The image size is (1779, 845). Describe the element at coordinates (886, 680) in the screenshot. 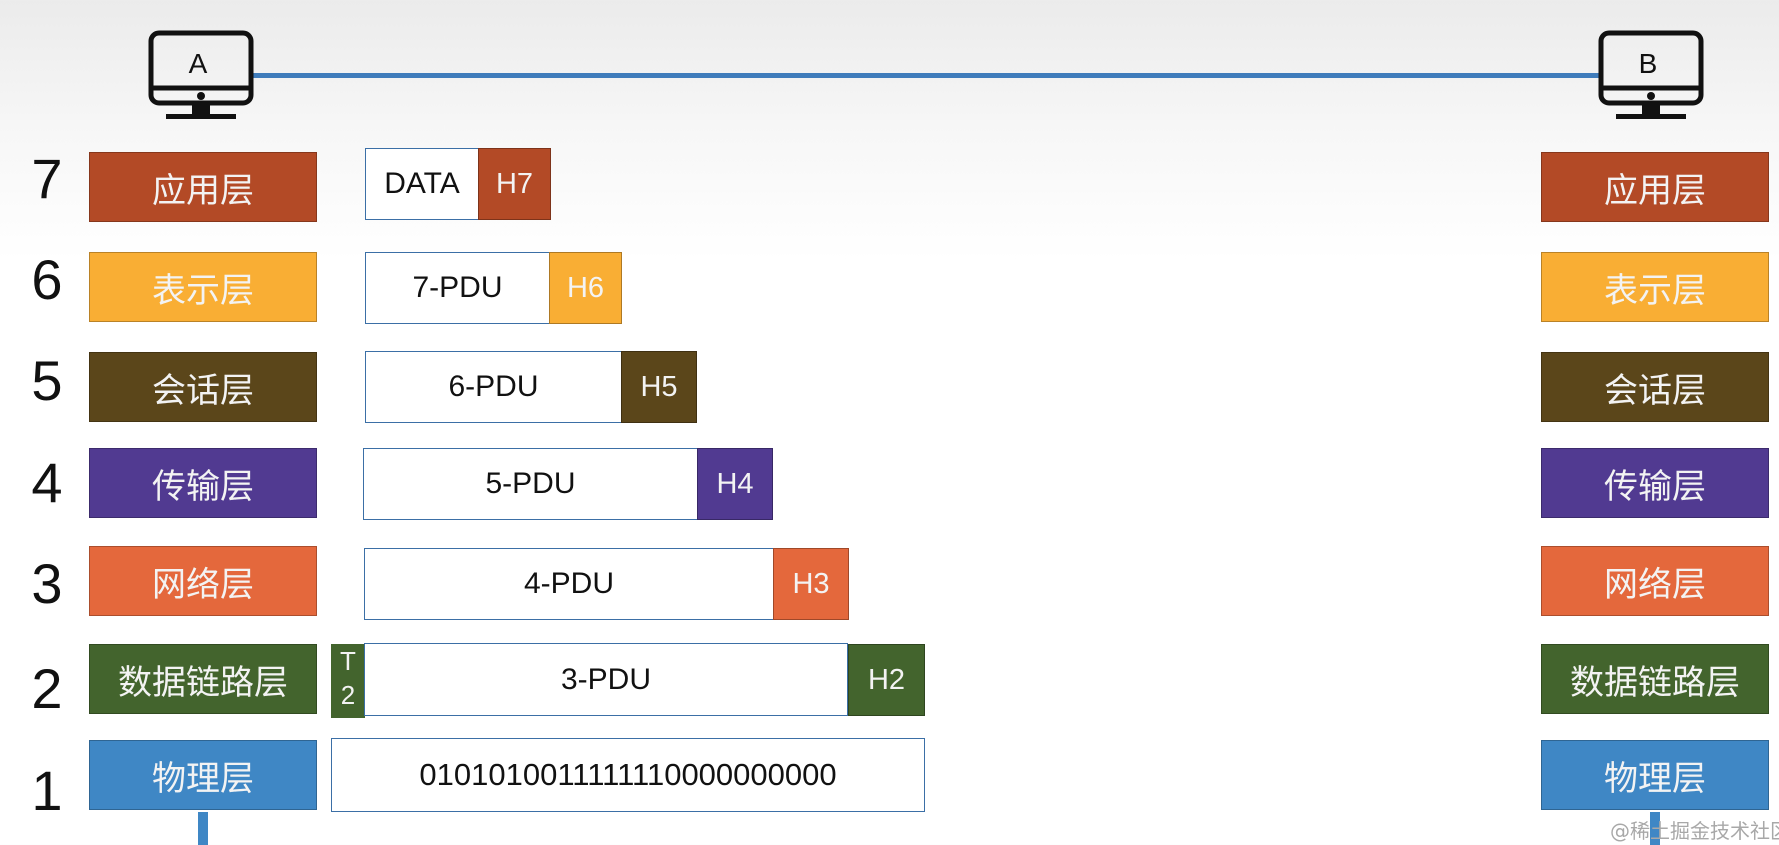

I see `header-h2: H2` at that location.